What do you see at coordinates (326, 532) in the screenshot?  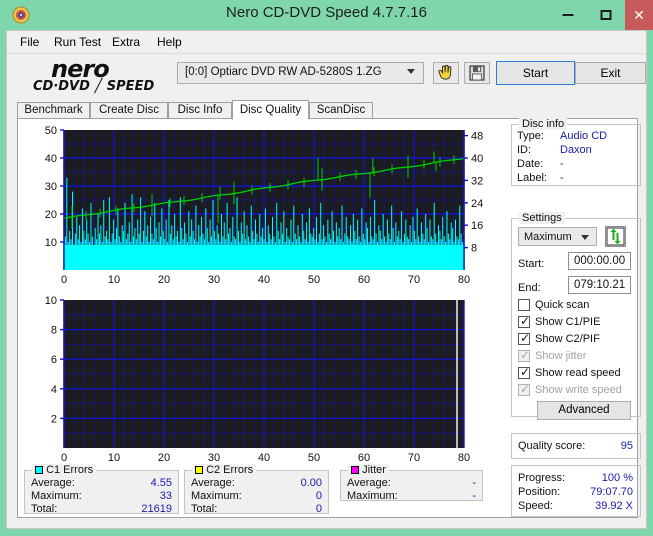 I see `window-footer` at bounding box center [326, 532].